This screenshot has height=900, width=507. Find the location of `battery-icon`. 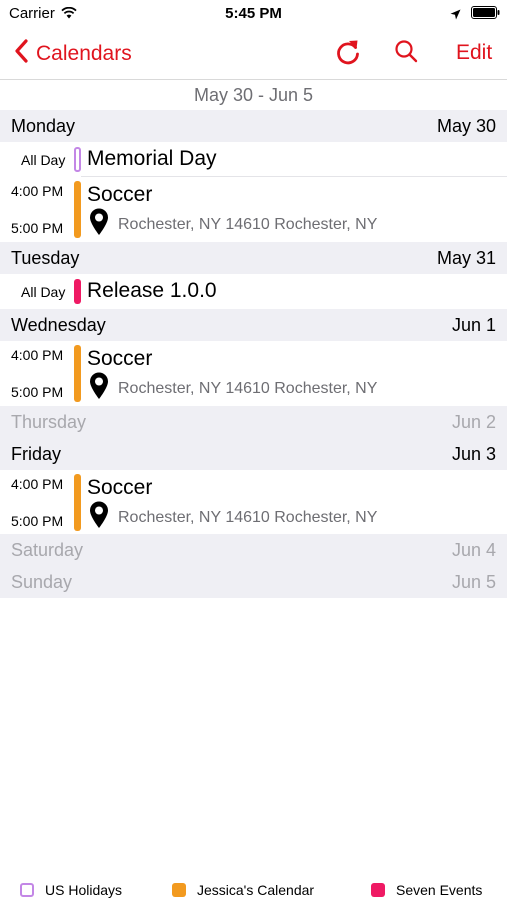

battery-icon is located at coordinates (486, 15).